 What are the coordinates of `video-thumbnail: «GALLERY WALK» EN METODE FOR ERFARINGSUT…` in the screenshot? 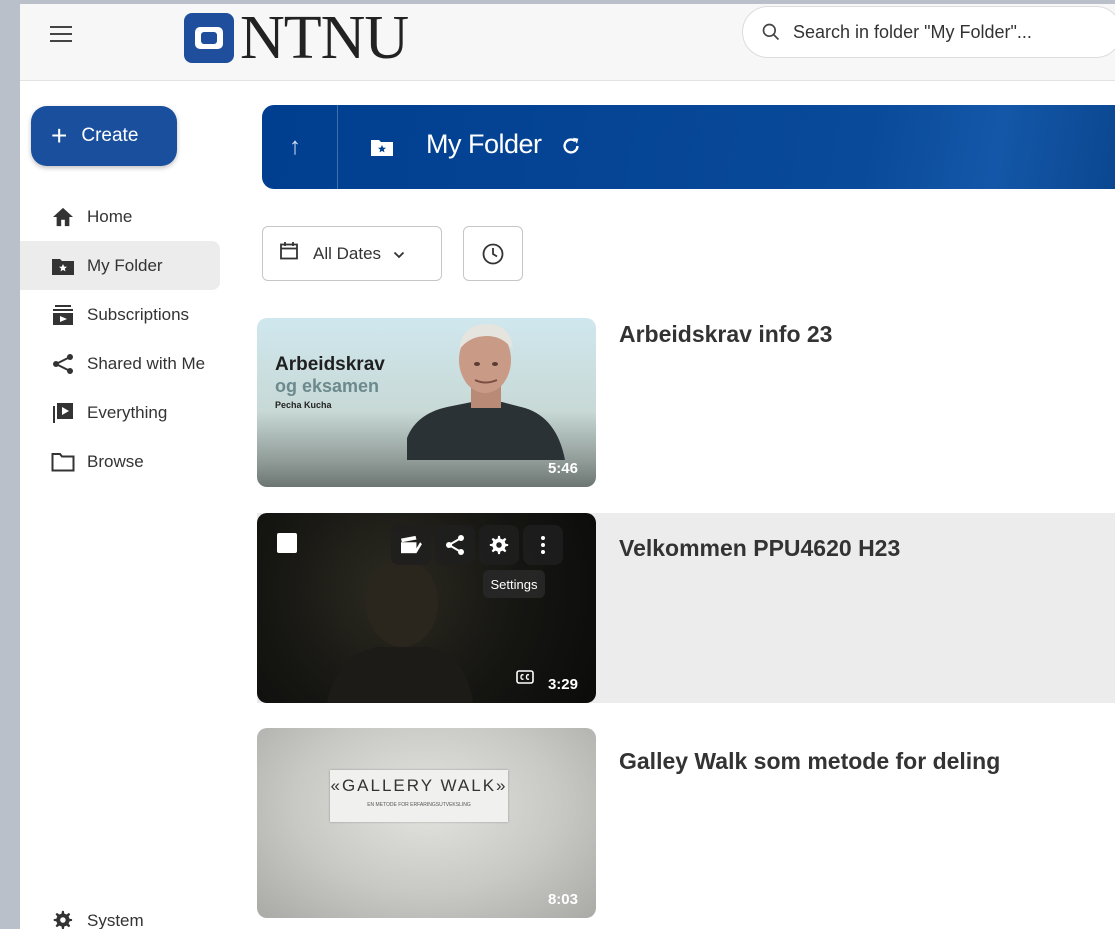 It's located at (426, 823).